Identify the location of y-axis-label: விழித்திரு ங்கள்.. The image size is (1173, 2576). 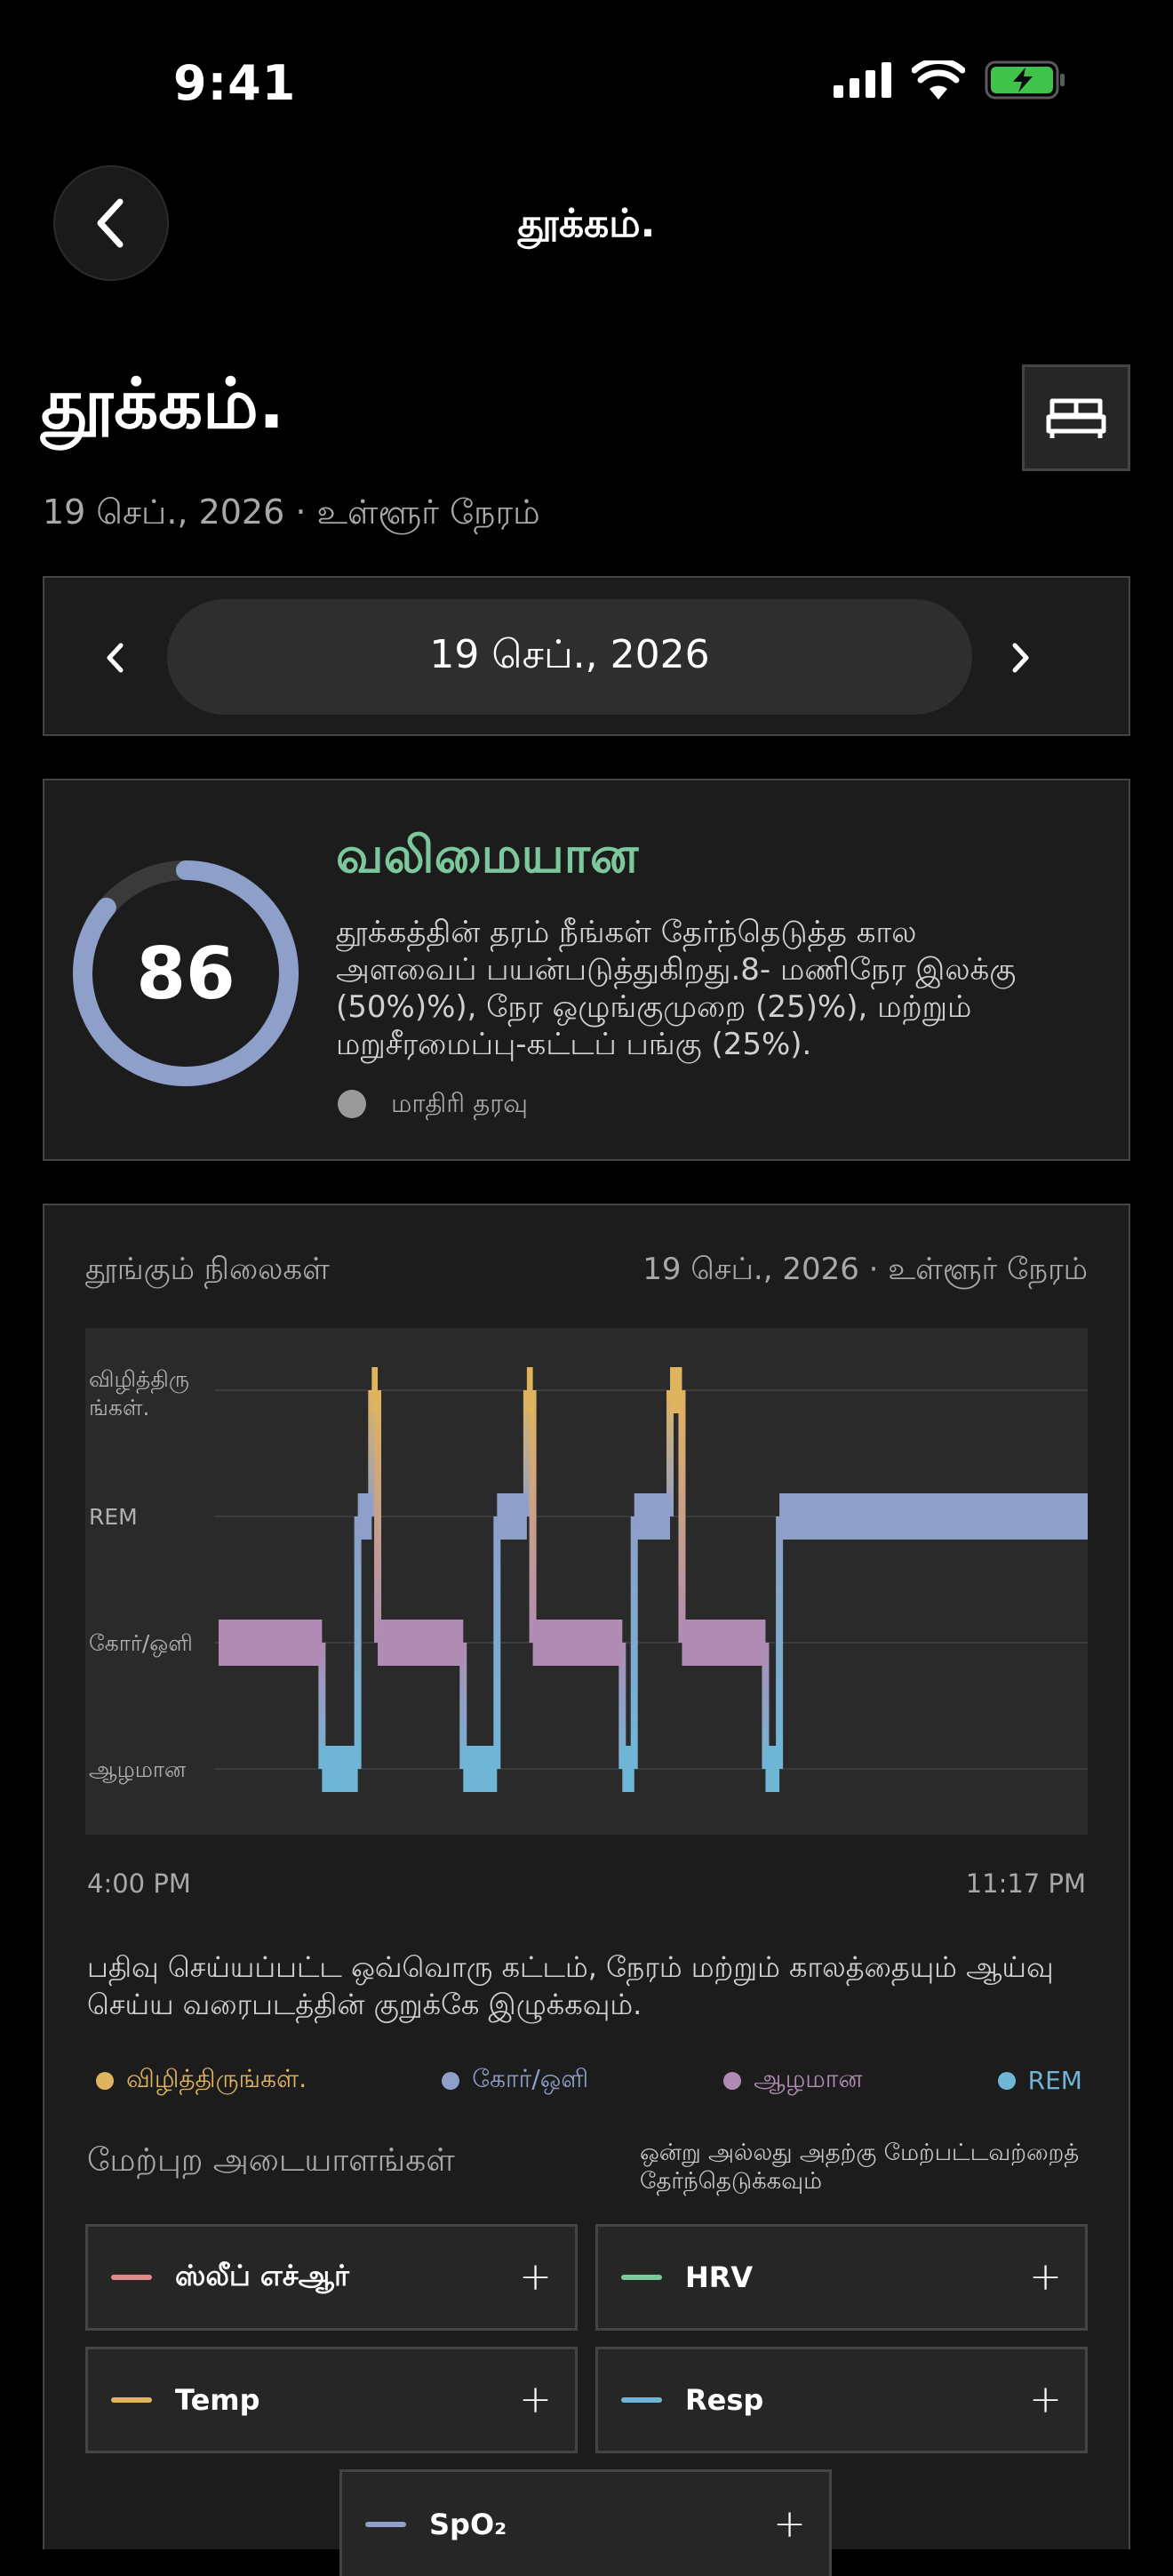
(139, 1393).